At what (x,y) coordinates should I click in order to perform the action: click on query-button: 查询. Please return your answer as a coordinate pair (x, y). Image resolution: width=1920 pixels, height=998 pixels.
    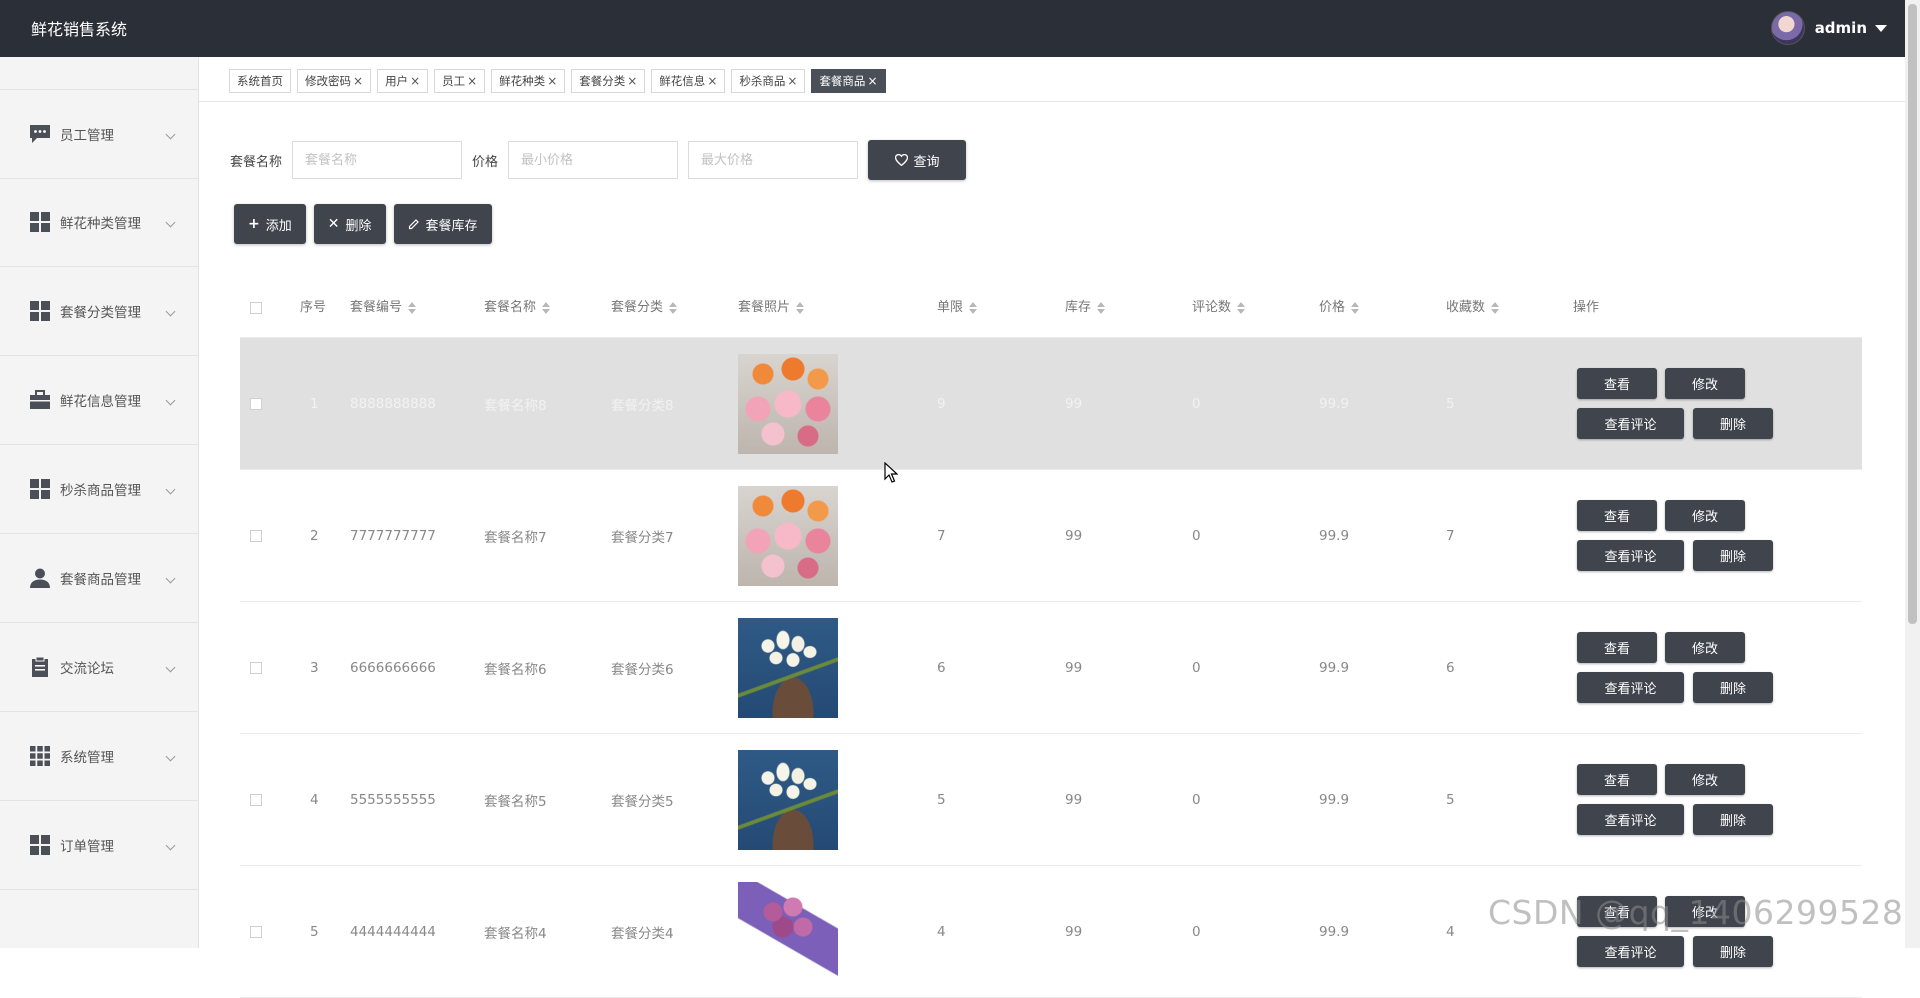
    Looking at the image, I should click on (917, 160).